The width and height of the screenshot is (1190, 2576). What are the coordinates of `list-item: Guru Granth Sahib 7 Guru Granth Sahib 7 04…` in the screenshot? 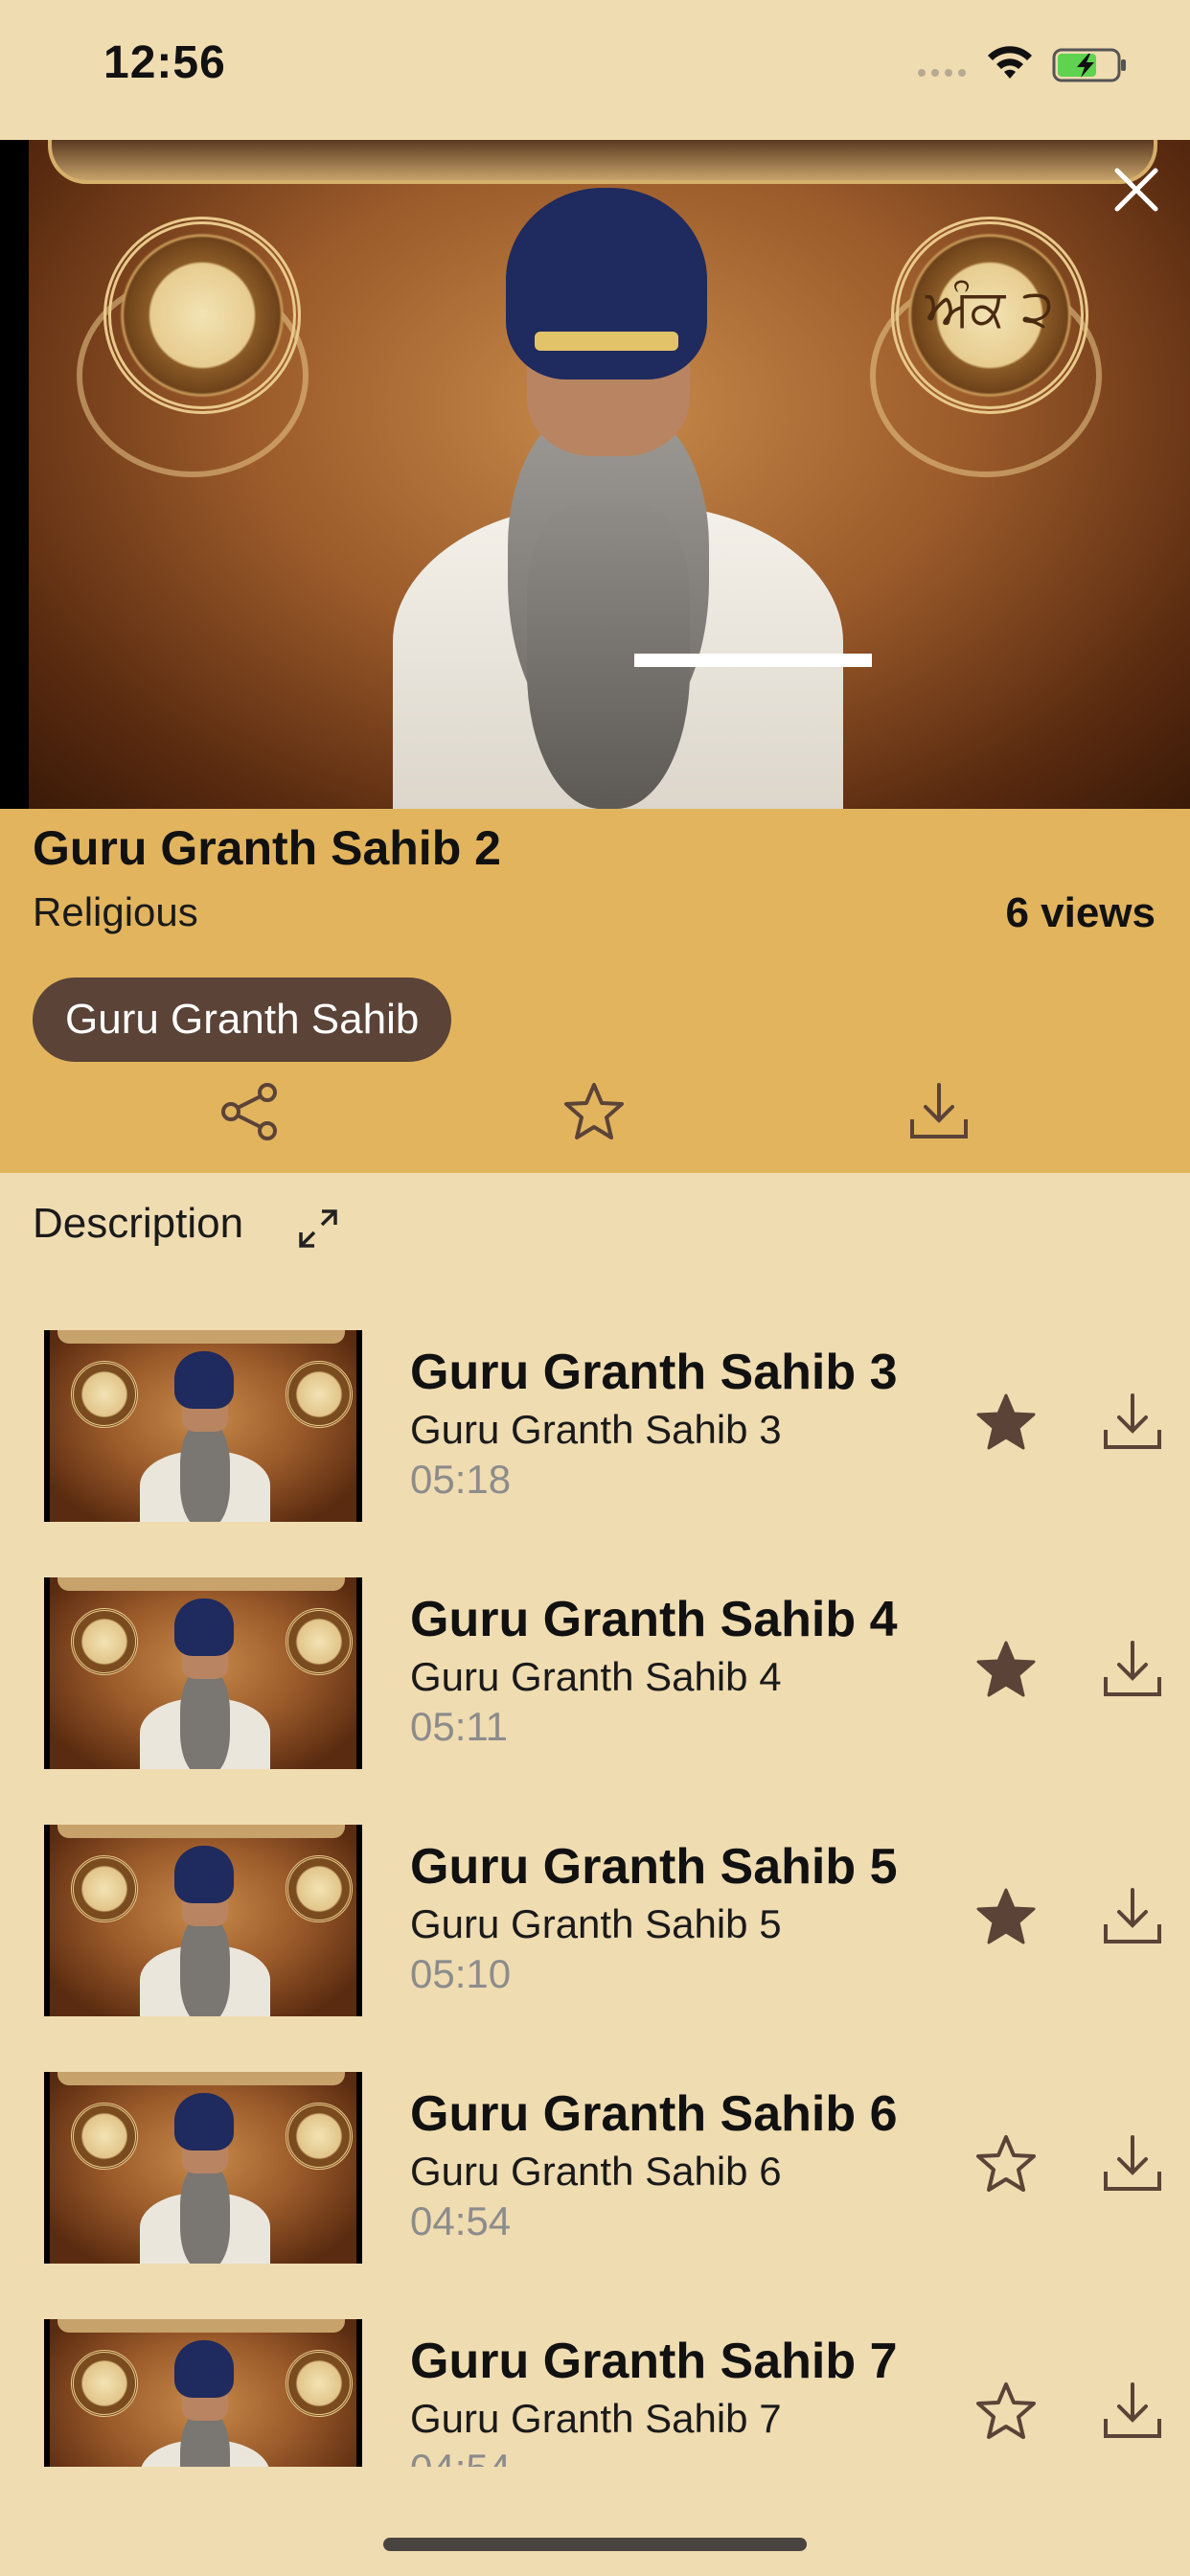 It's located at (595, 2393).